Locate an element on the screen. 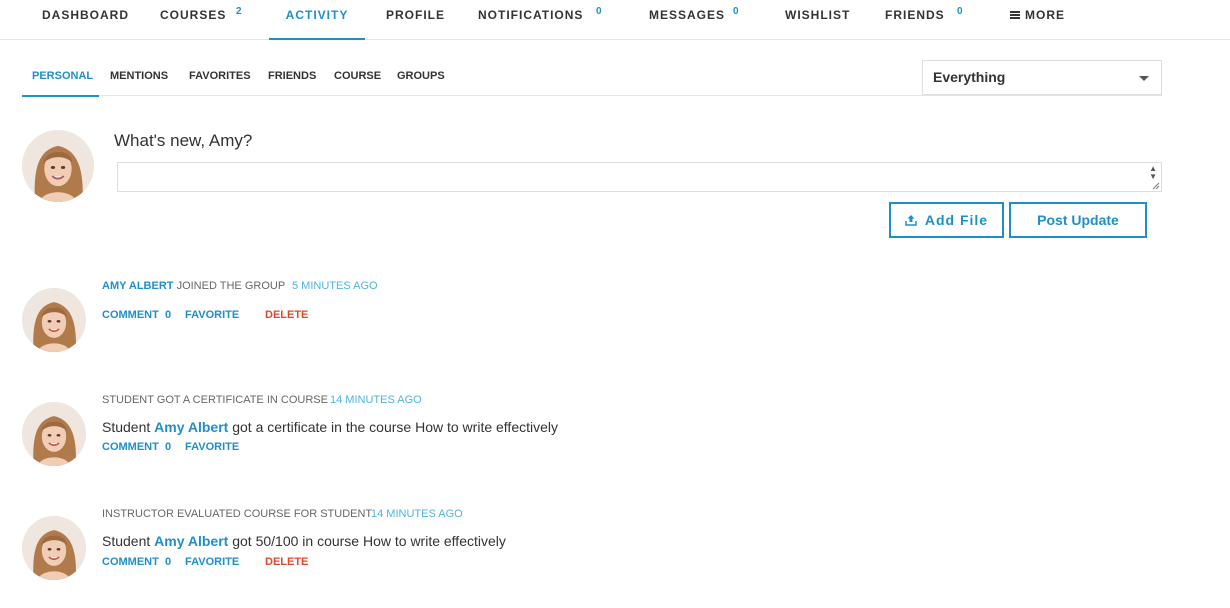  tab-groups-label: GROUPS is located at coordinates (421, 76).